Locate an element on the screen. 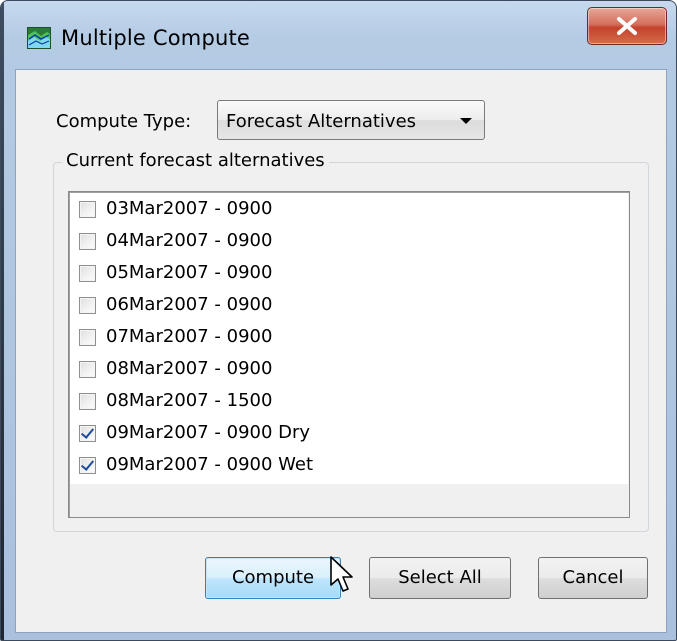 The image size is (677, 641). list-item: 06Mar2007 - 0900 is located at coordinates (349, 306).